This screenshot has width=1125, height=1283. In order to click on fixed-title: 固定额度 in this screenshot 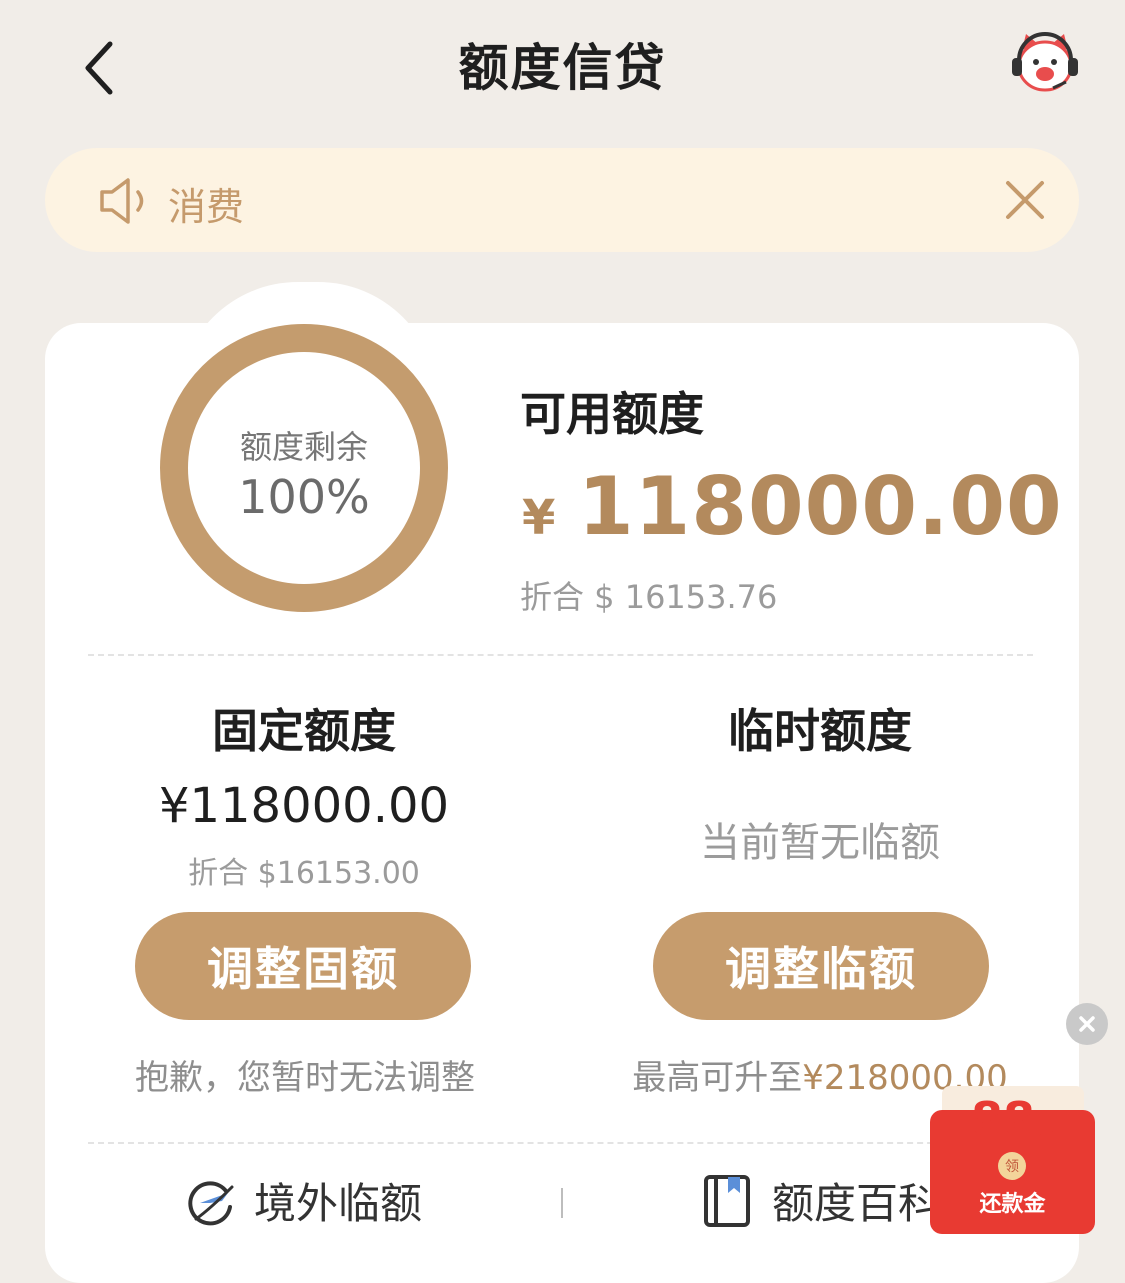, I will do `click(304, 731)`.